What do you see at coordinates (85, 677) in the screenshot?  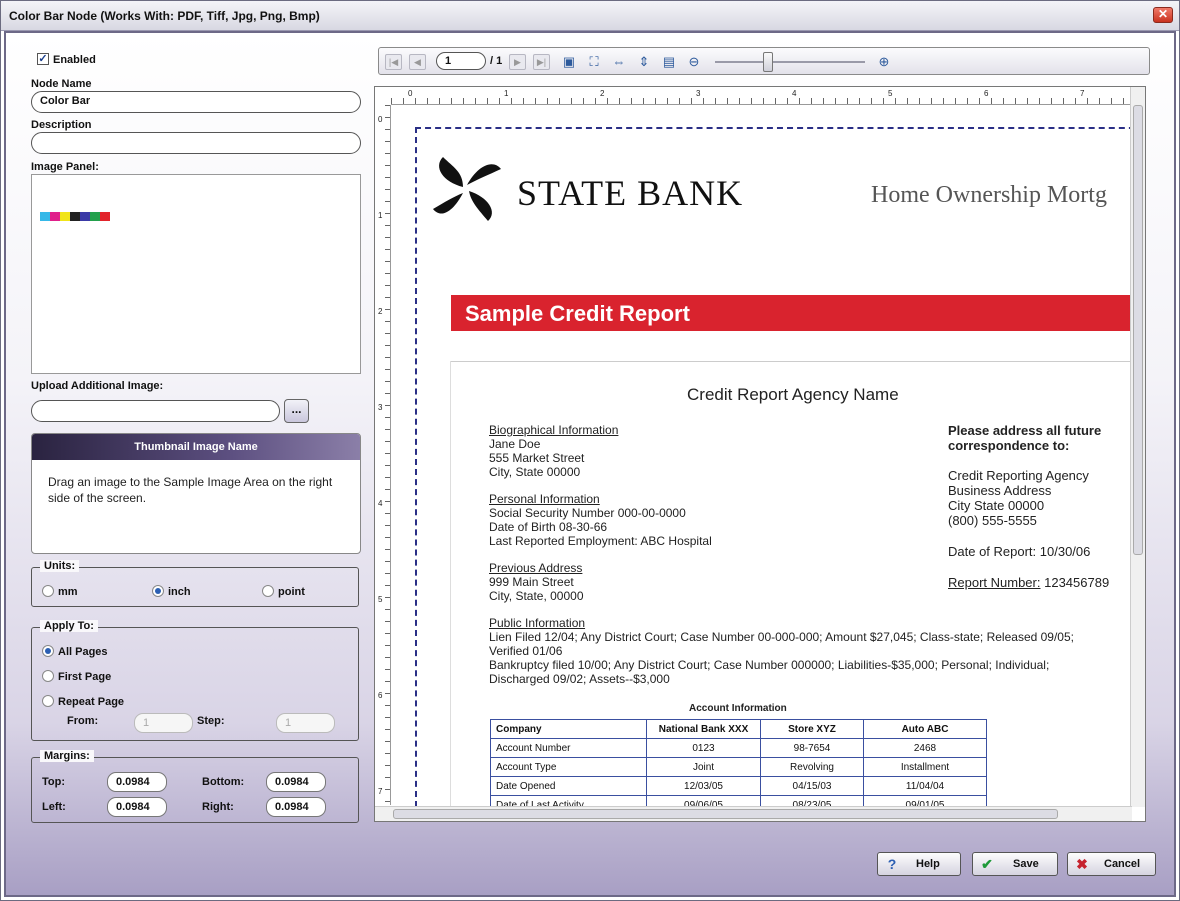 I see `first-page-label: First Page` at bounding box center [85, 677].